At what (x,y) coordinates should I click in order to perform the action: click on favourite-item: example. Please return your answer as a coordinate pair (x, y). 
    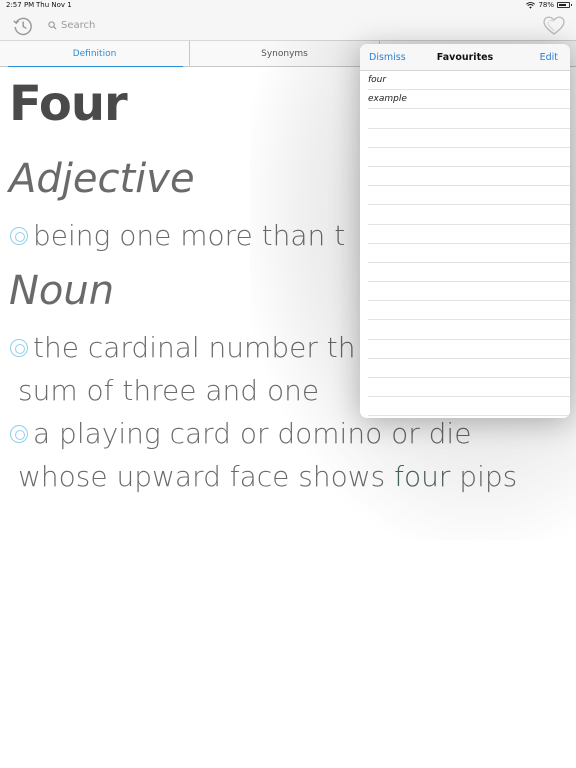
    Looking at the image, I should click on (469, 100).